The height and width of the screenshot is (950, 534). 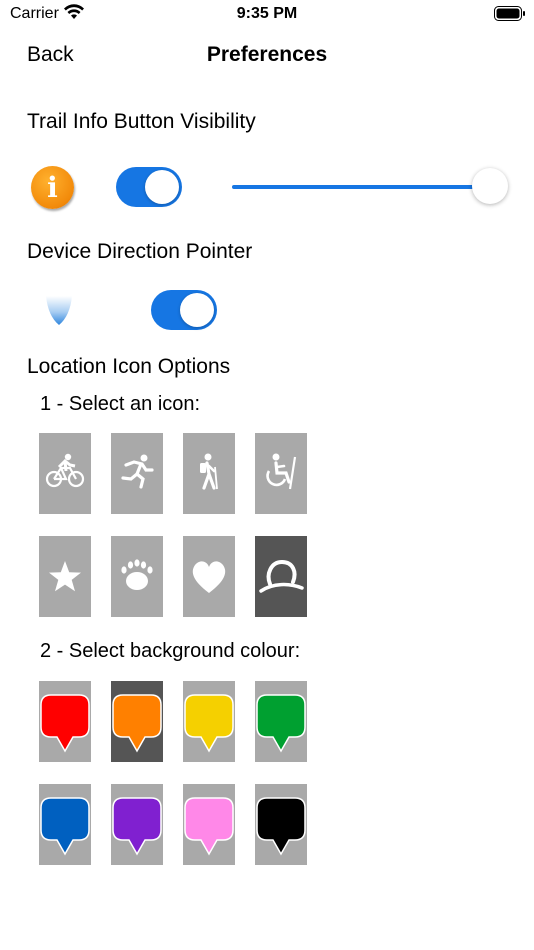 I want to click on colour-option-blue, so click(x=65, y=824).